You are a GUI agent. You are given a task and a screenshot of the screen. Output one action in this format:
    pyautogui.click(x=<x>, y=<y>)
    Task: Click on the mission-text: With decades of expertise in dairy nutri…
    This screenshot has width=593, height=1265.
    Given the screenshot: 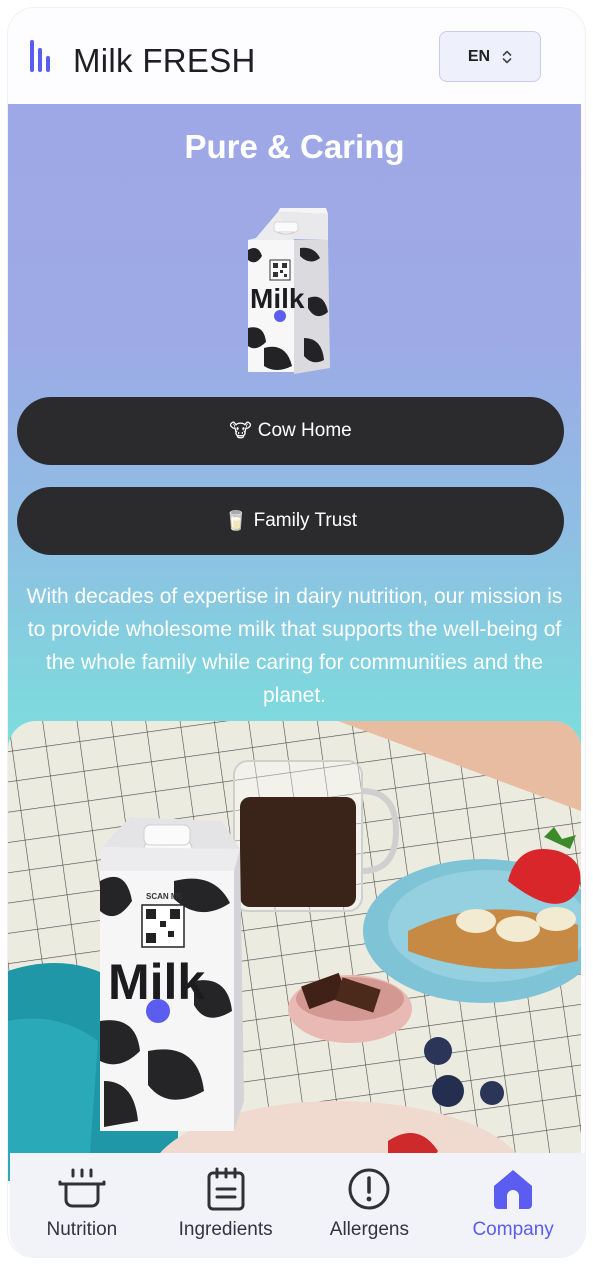 What is the action you would take?
    pyautogui.click(x=294, y=646)
    